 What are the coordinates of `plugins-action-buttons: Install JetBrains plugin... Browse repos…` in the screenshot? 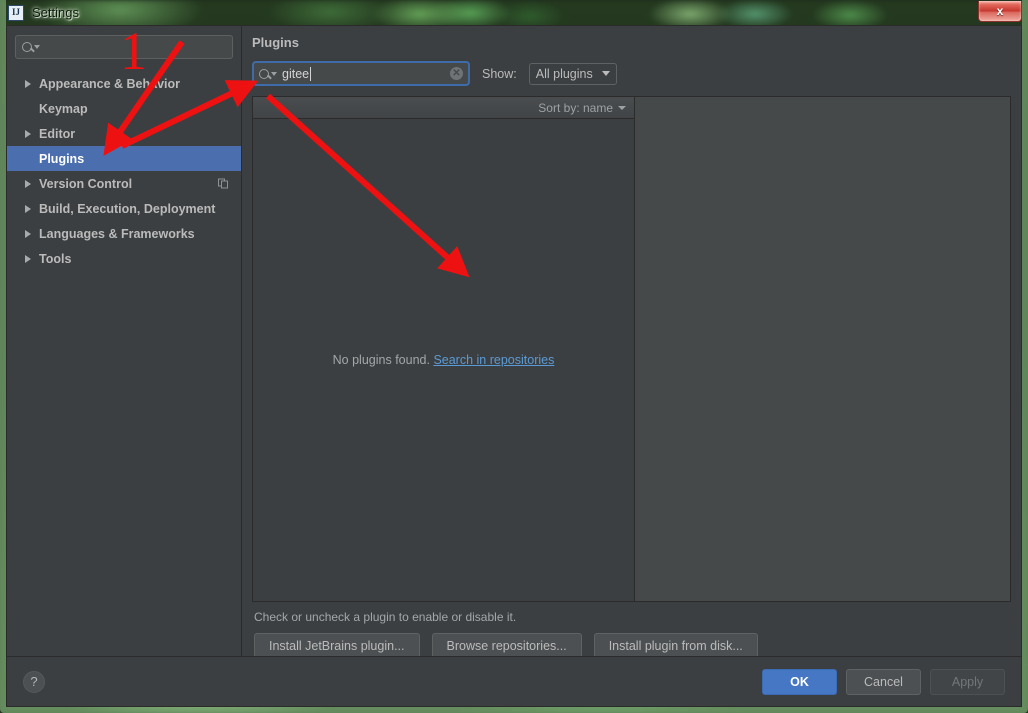 It's located at (632, 645).